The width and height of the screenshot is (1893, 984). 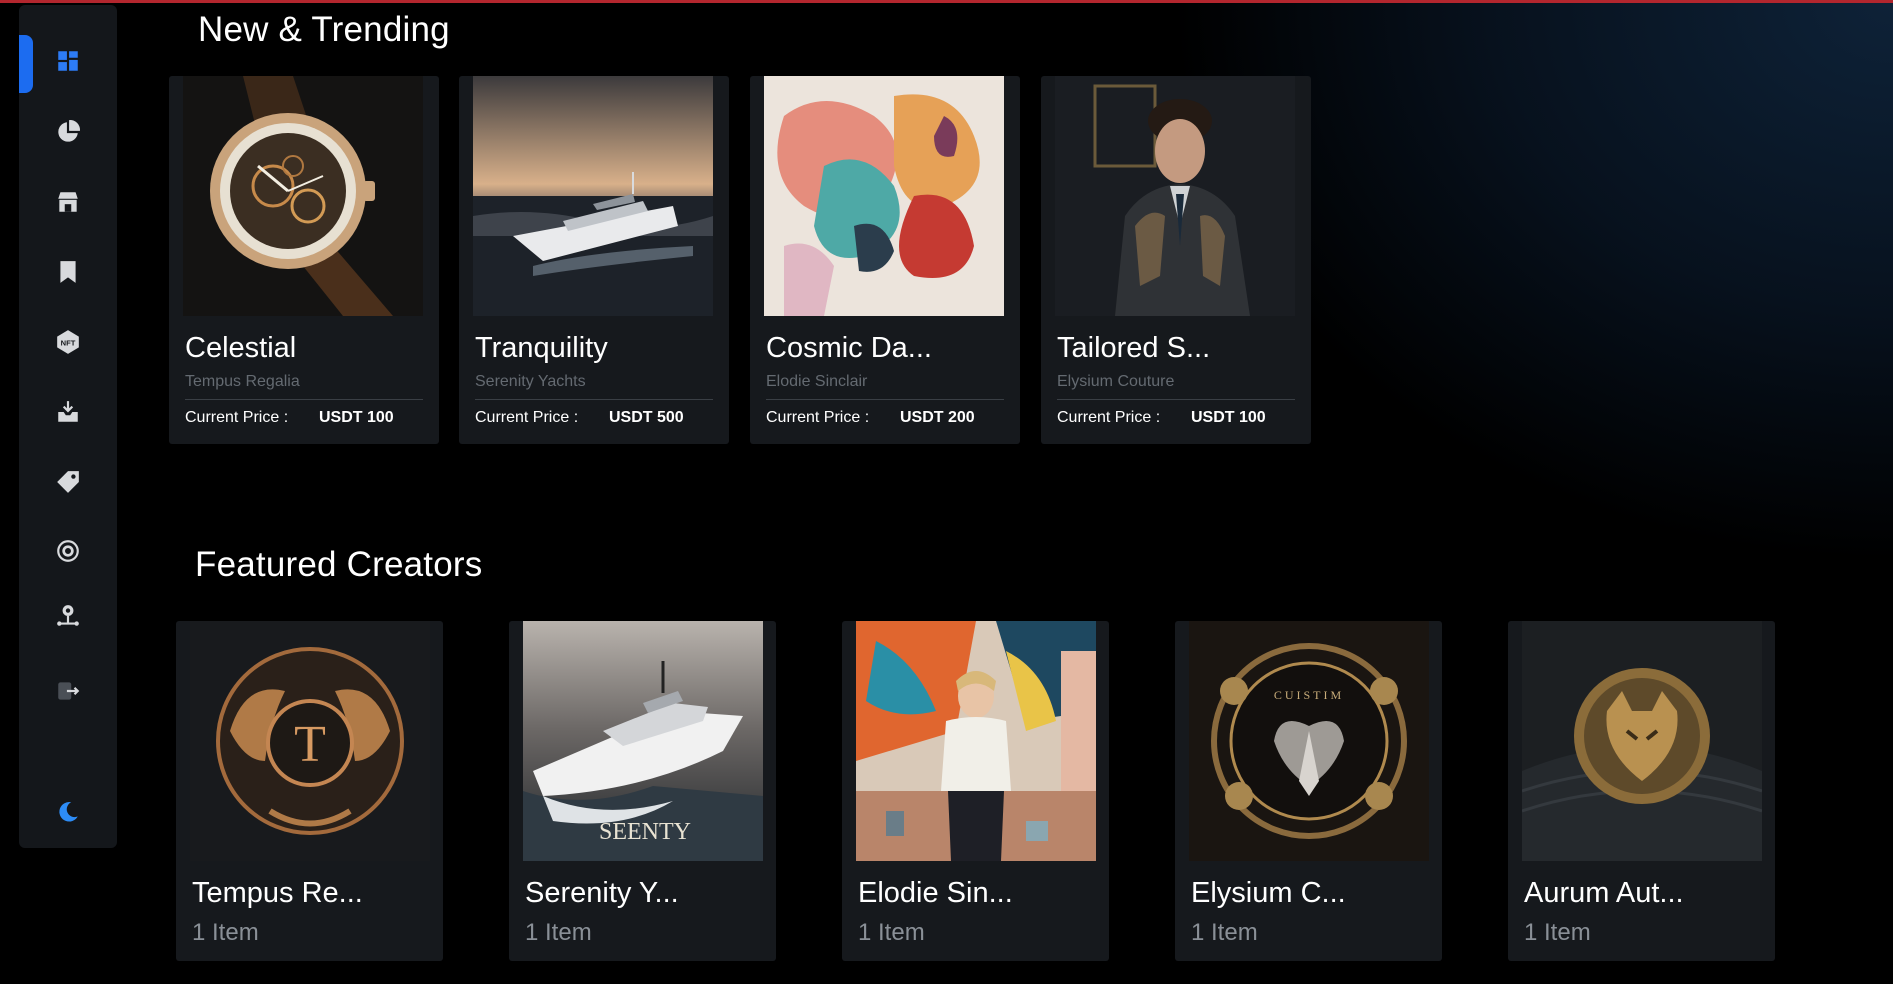 I want to click on logo-lettering: T, so click(x=310, y=744).